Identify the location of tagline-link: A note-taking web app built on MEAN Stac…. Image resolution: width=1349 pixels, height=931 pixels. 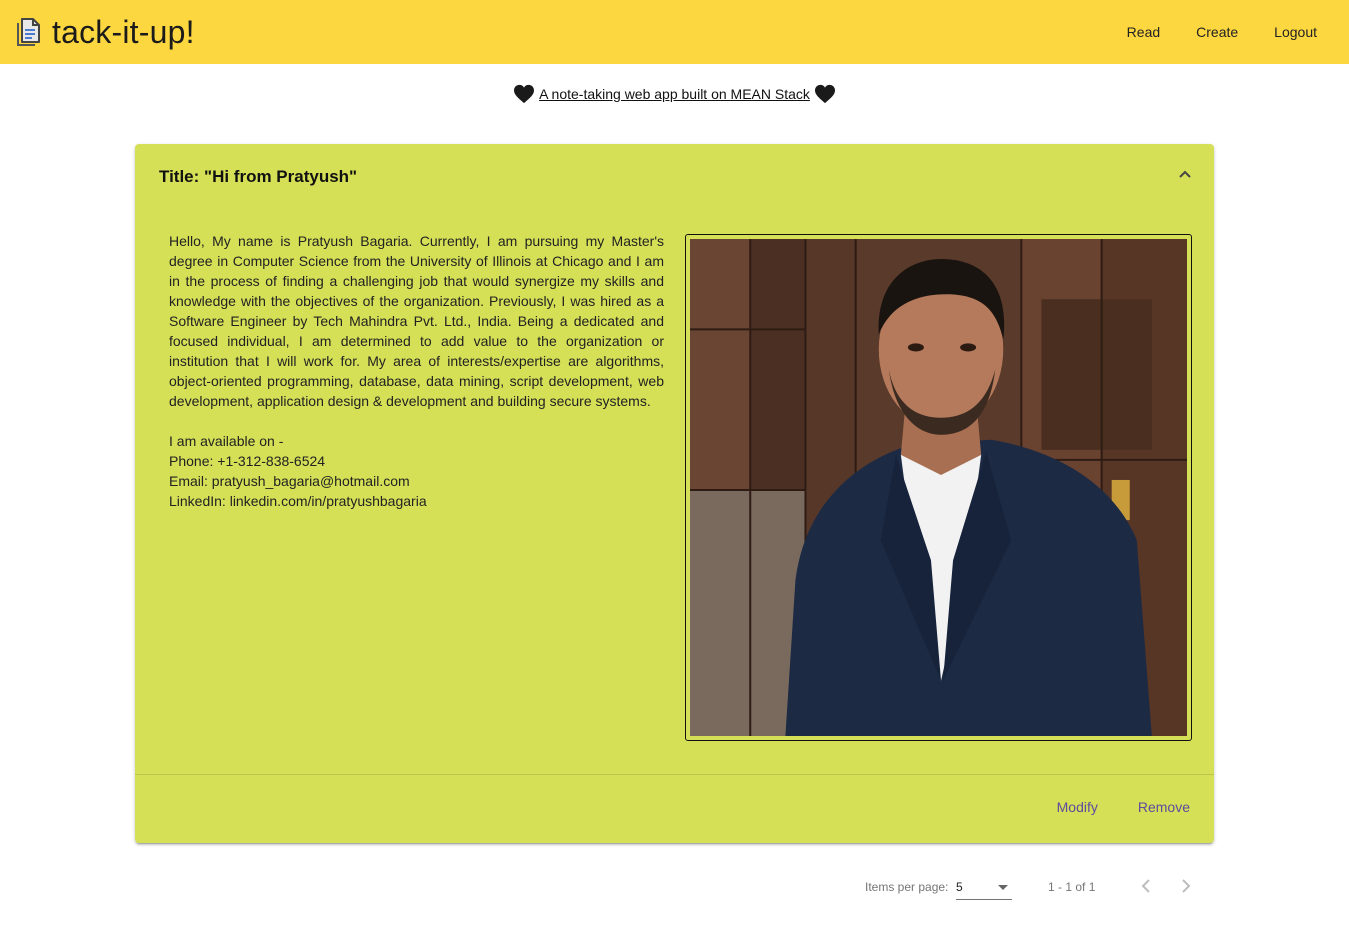
(674, 94).